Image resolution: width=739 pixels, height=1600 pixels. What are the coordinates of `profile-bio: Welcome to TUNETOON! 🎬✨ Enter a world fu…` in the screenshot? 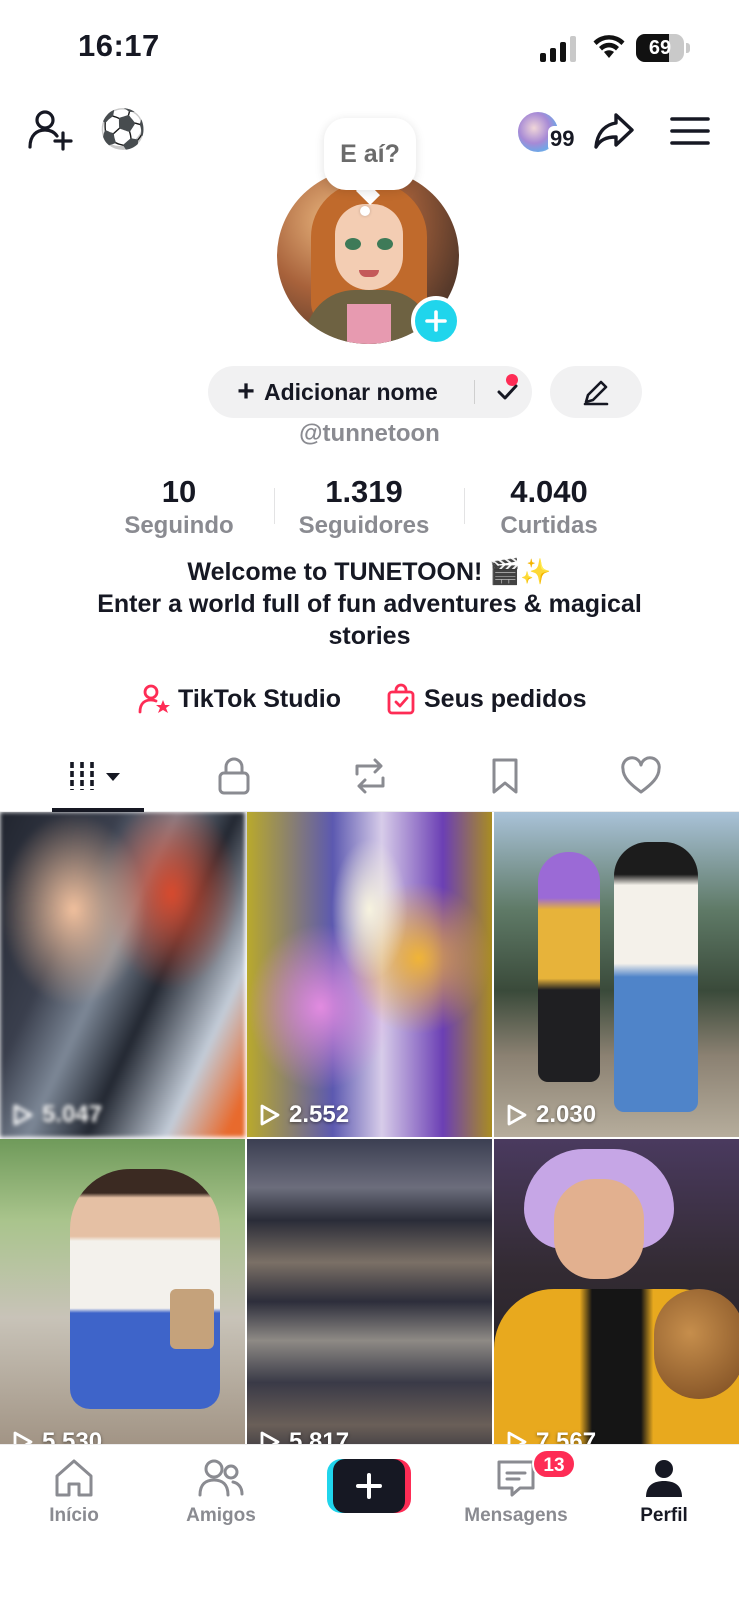 It's located at (369, 604).